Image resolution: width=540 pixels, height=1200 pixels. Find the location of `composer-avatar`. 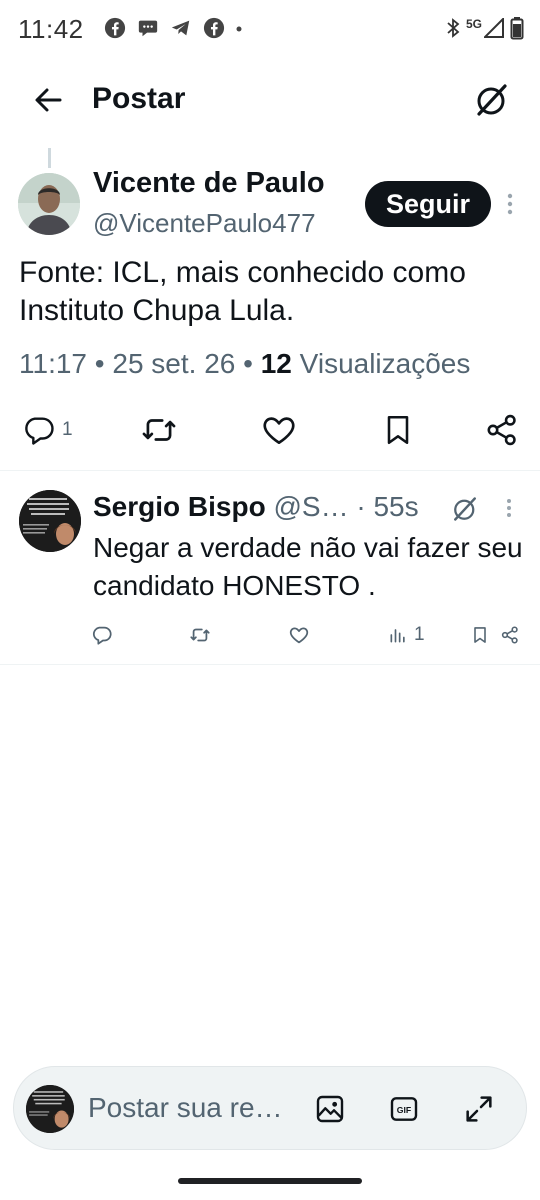

composer-avatar is located at coordinates (50, 1109).